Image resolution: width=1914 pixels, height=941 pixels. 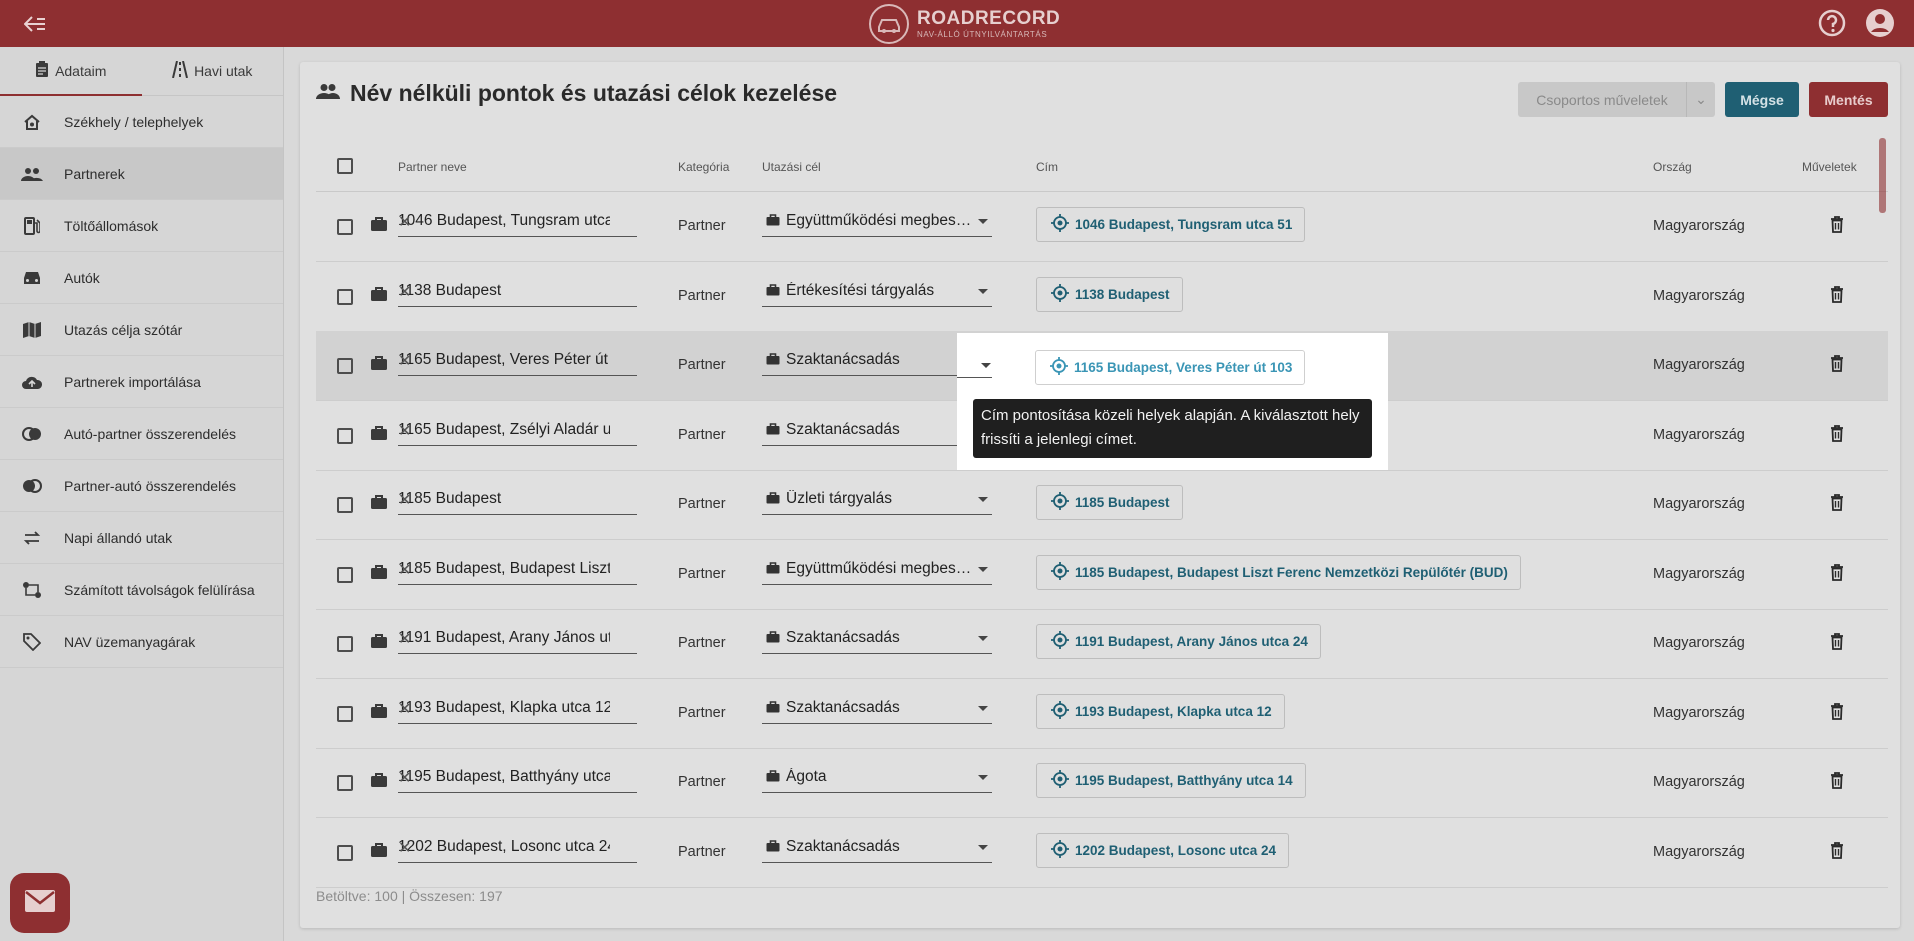 What do you see at coordinates (1170, 367) in the screenshot?
I see `address-refine-button: 1165 Budapest, Veres Péter út 103` at bounding box center [1170, 367].